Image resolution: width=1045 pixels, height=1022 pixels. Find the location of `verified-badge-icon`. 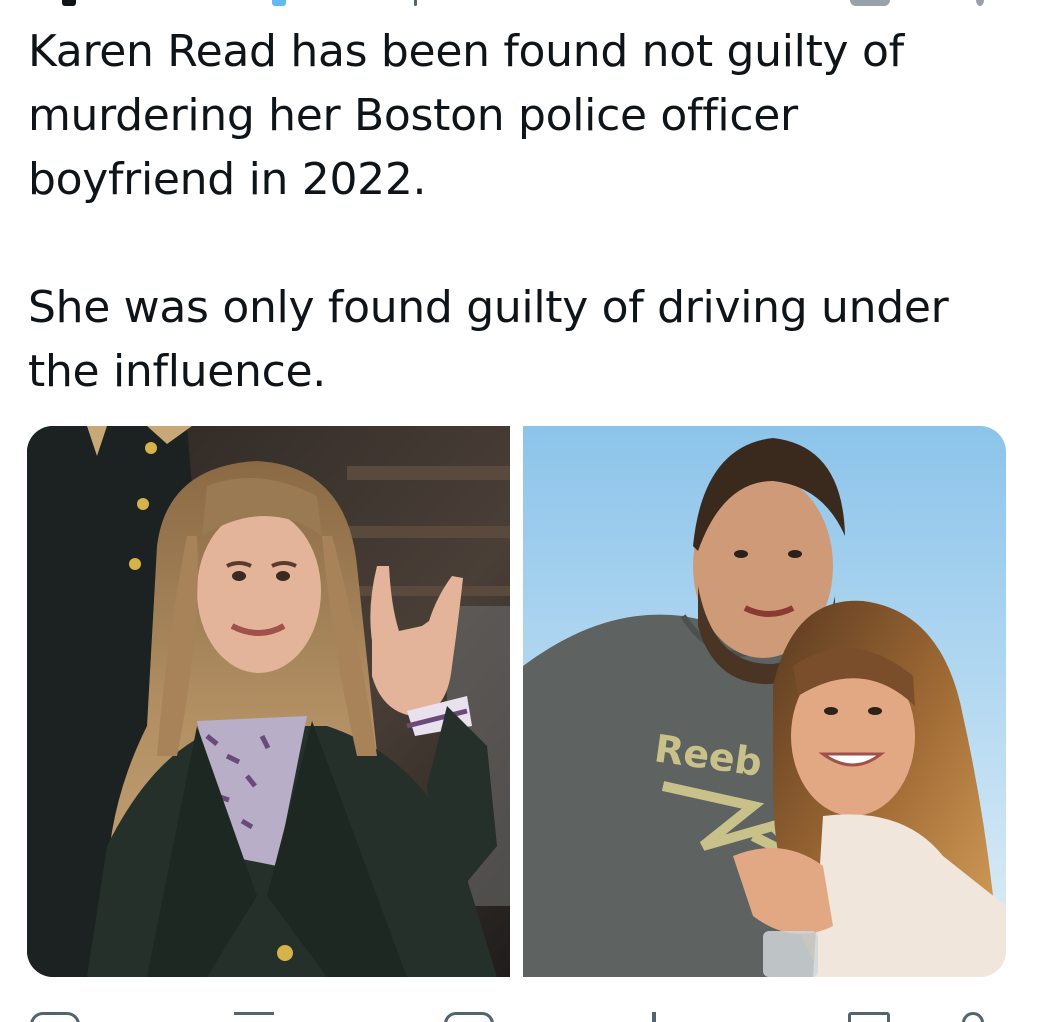

verified-badge-icon is located at coordinates (279, 3).